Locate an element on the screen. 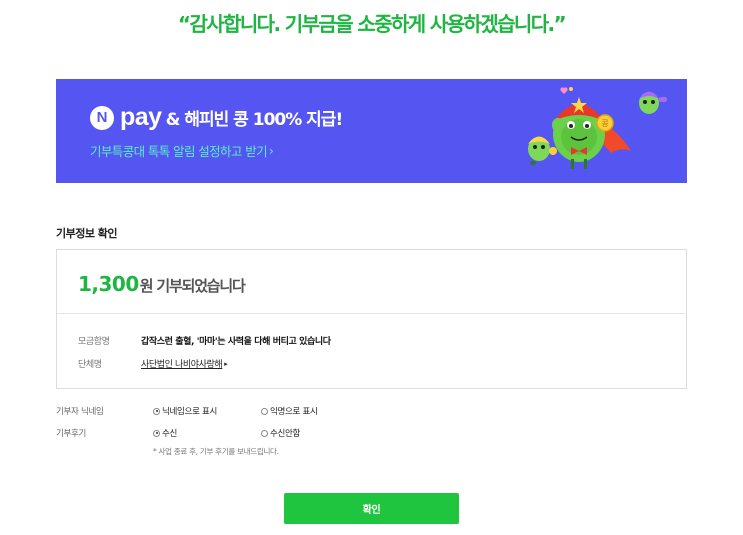  radio-no-review: 수신안함 is located at coordinates (315, 433).